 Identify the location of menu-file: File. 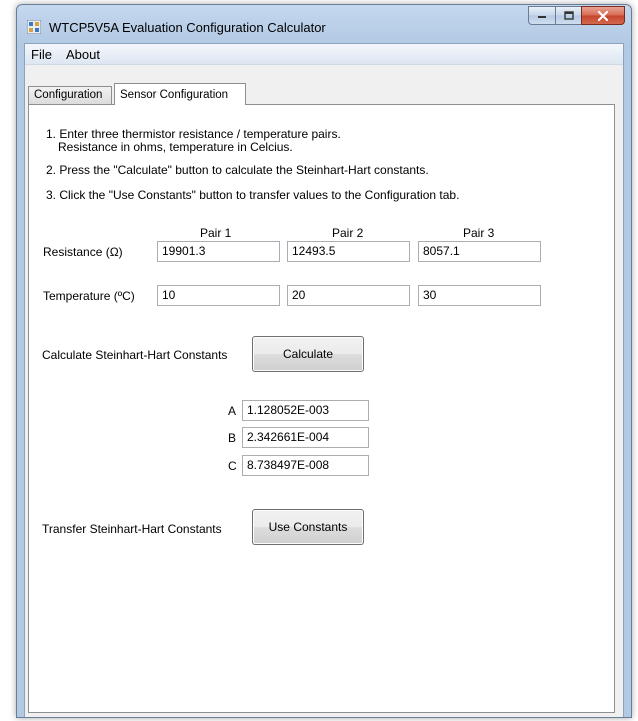
(41, 54).